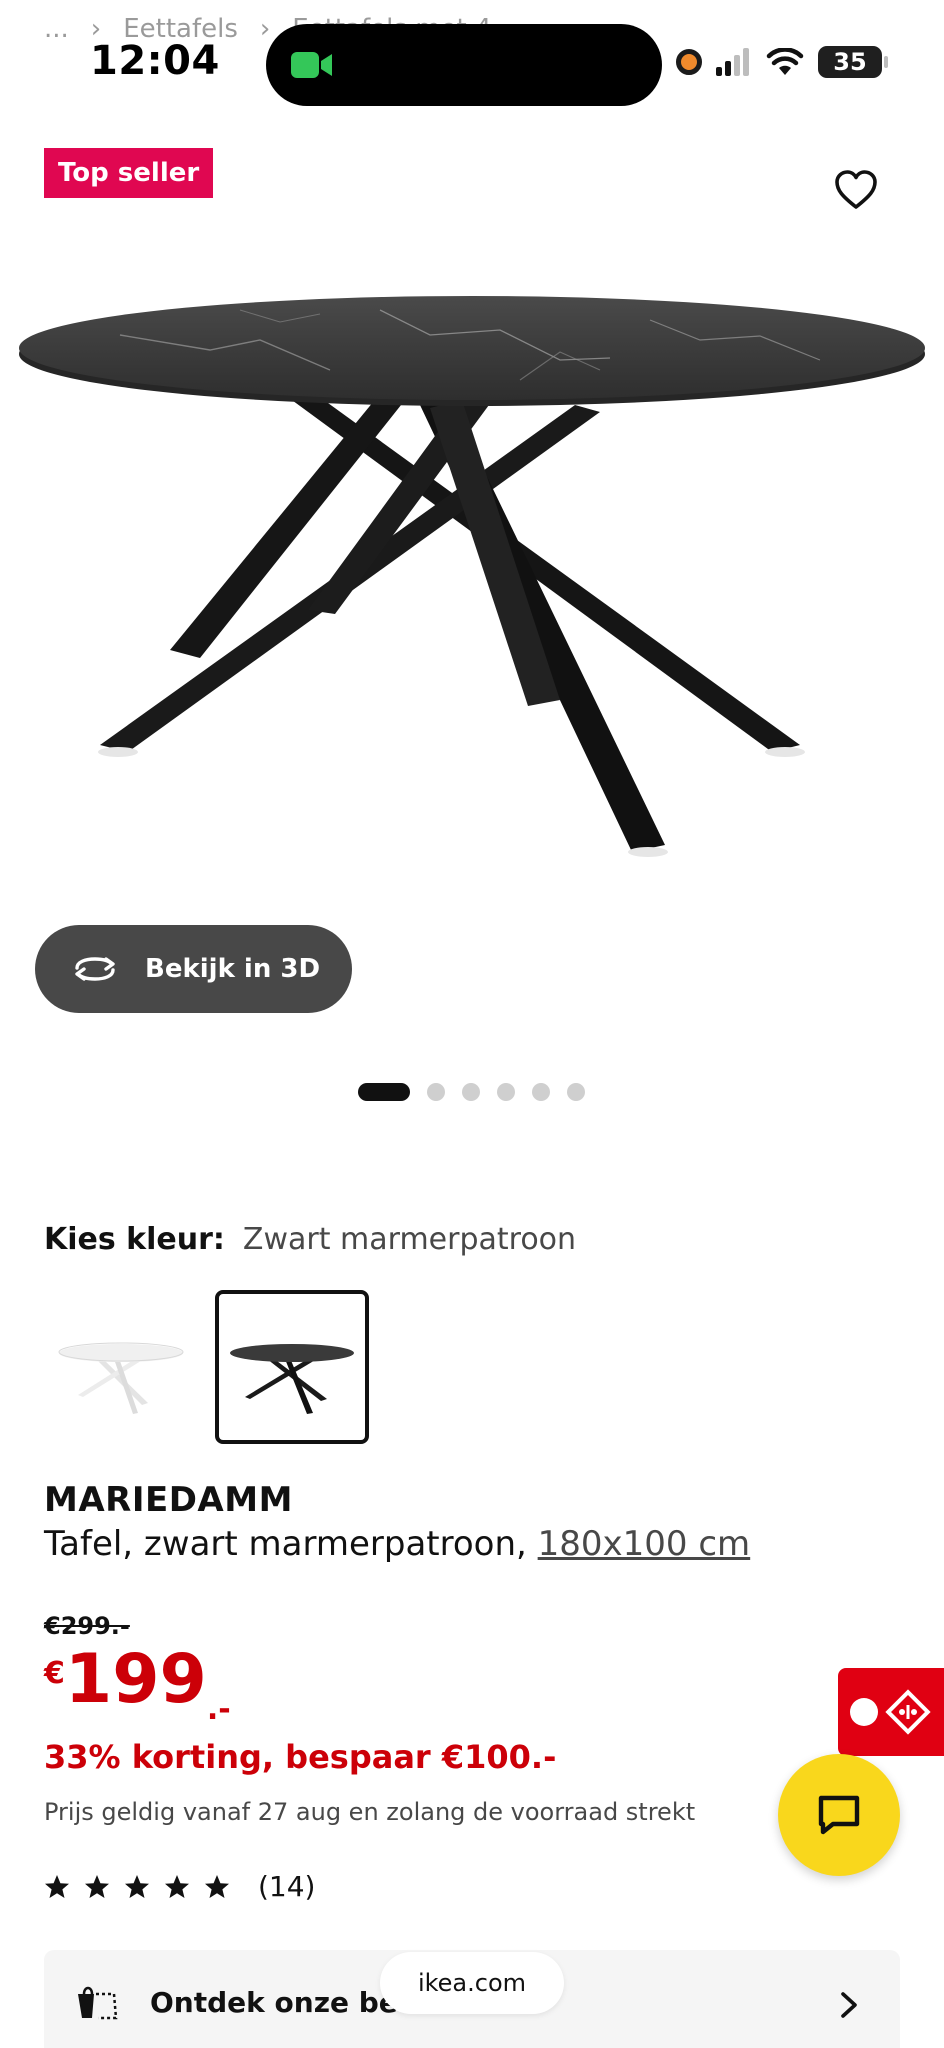 This screenshot has height=2048, width=944. What do you see at coordinates (849, 2005) in the screenshot?
I see `chevron-right-icon` at bounding box center [849, 2005].